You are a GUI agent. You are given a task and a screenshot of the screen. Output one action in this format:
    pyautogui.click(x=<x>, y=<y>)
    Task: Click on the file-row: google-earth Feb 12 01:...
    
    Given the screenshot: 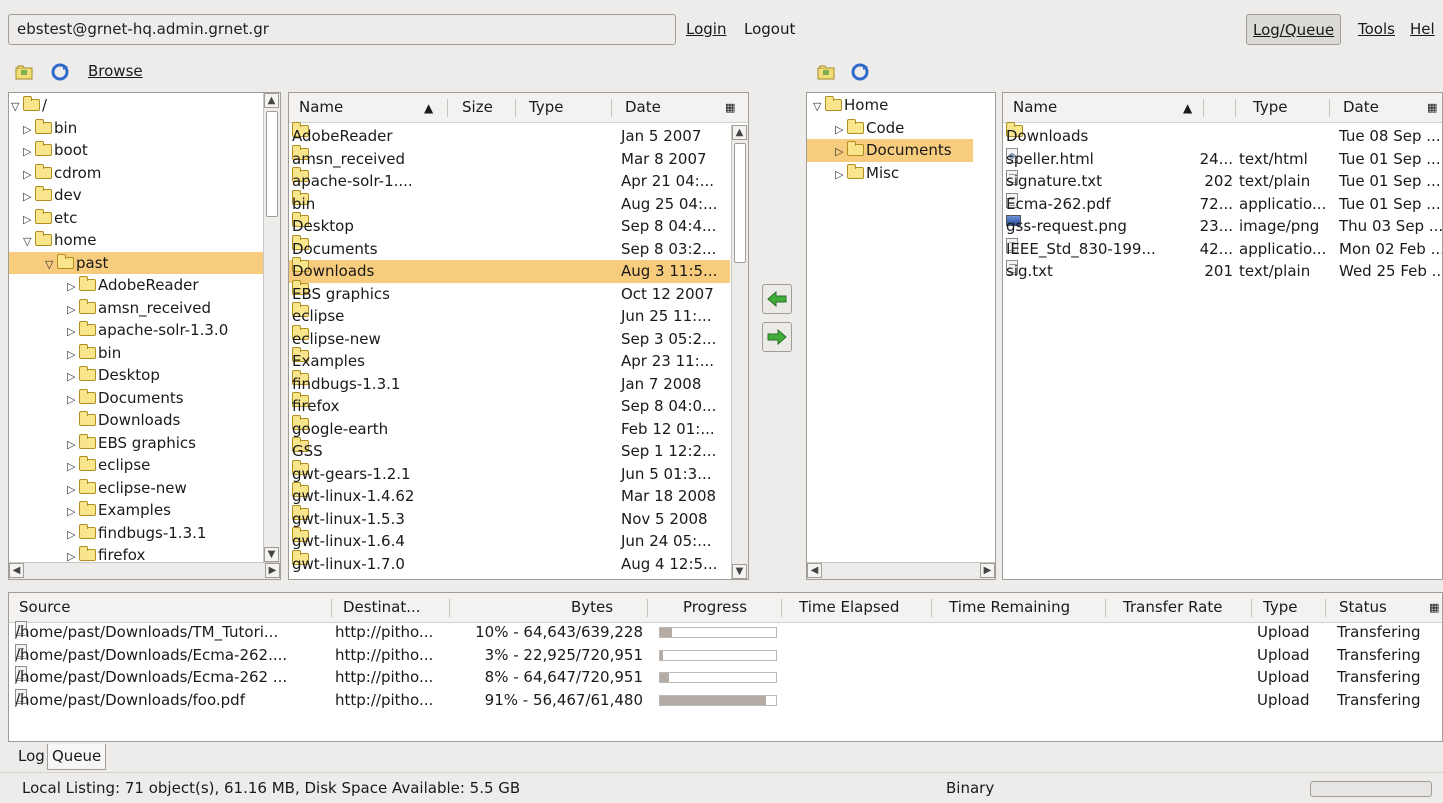 What is the action you would take?
    pyautogui.click(x=509, y=427)
    